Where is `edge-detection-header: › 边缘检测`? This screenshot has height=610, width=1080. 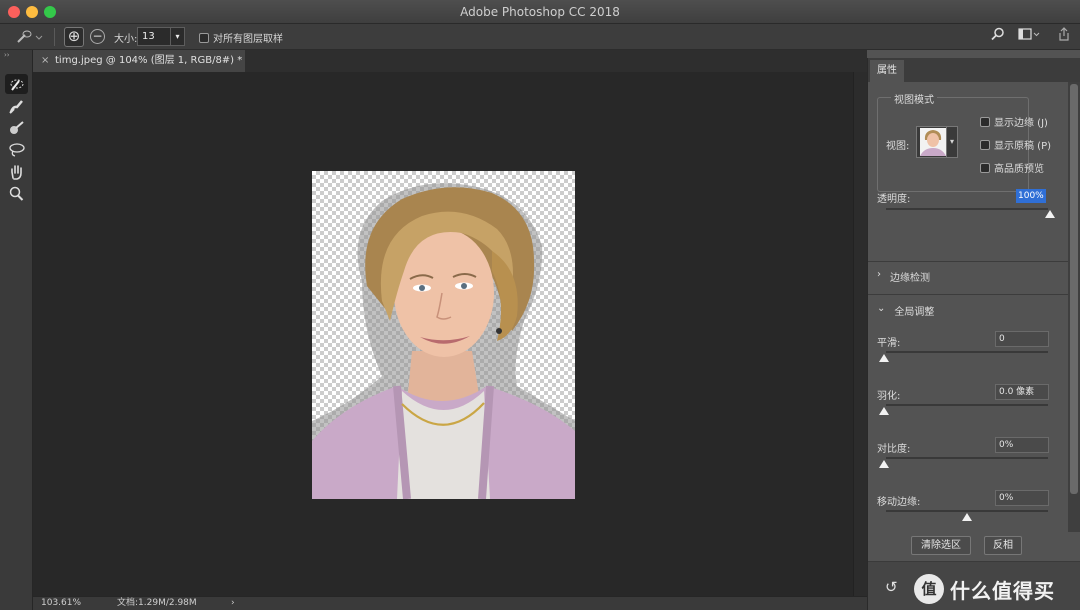 edge-detection-header: › 边缘检测 is located at coordinates (903, 276).